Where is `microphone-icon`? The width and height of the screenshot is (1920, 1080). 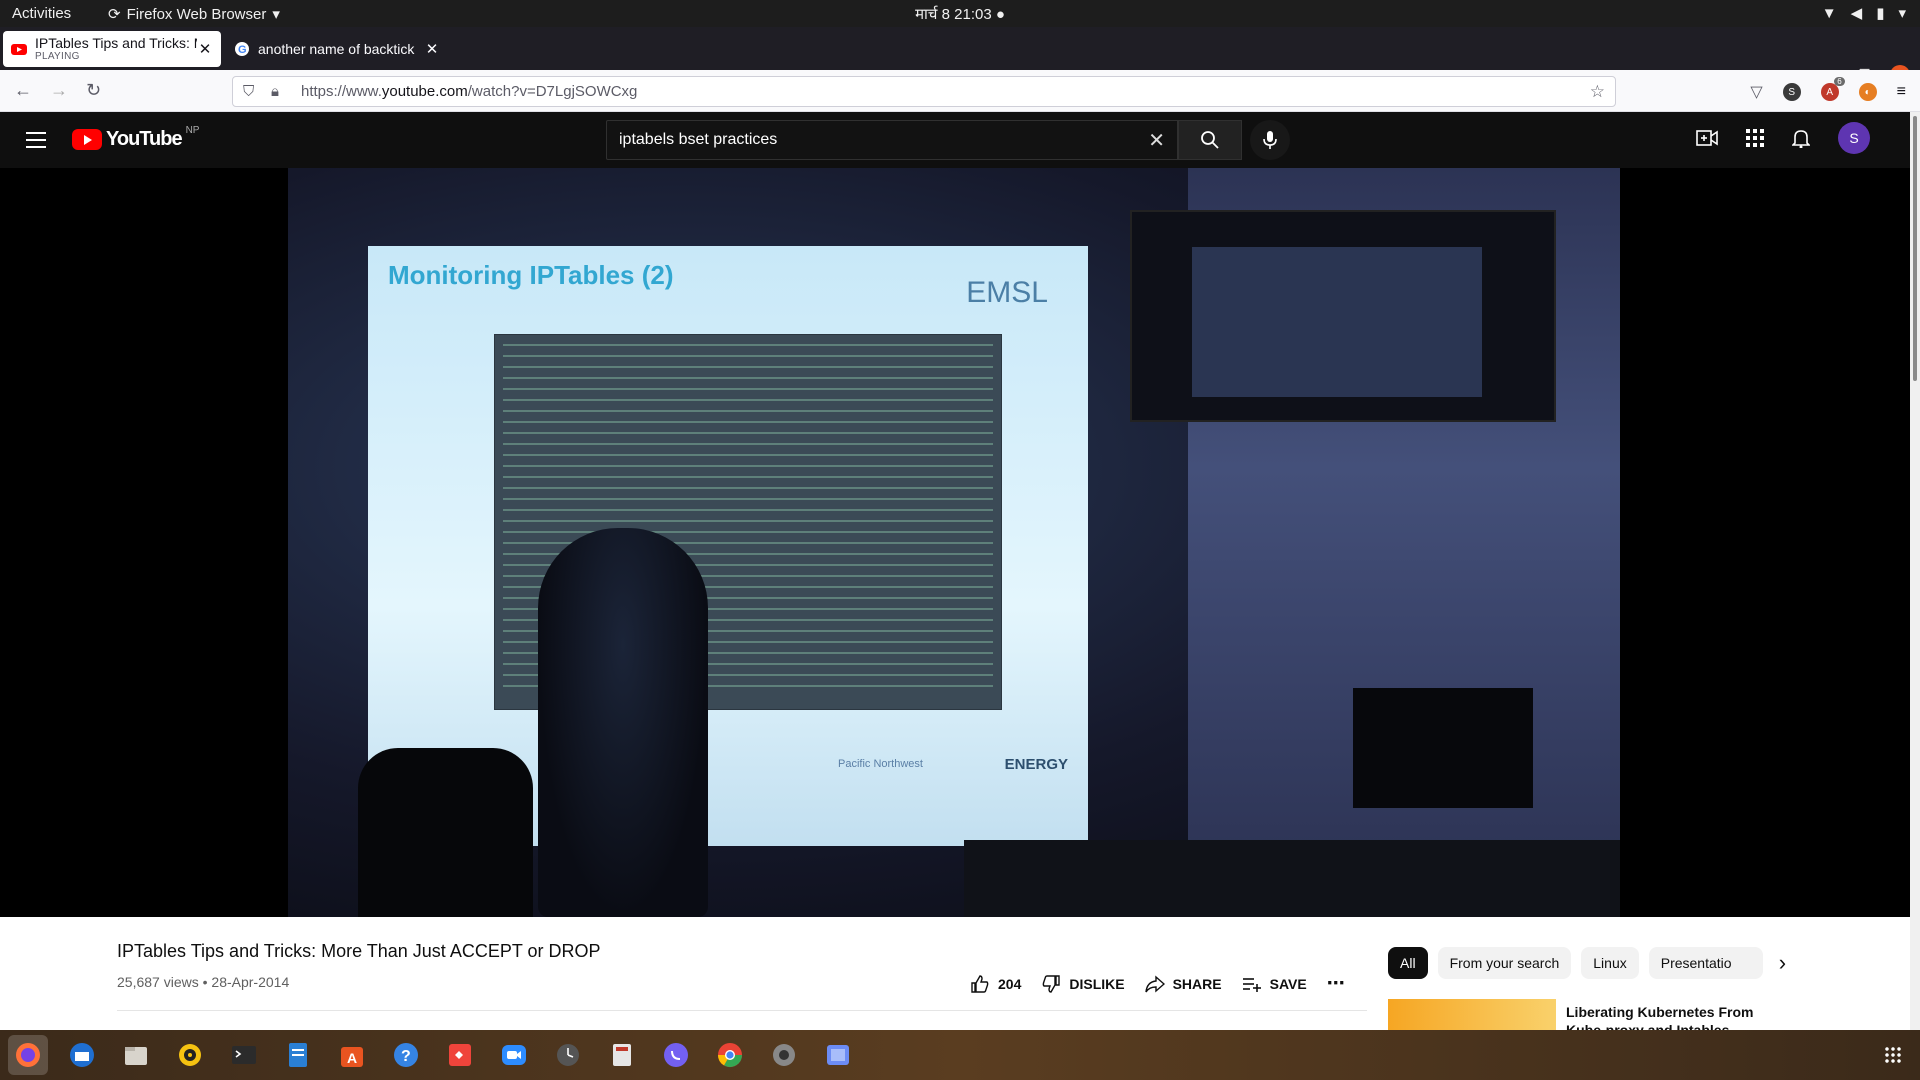
microphone-icon is located at coordinates (1270, 140).